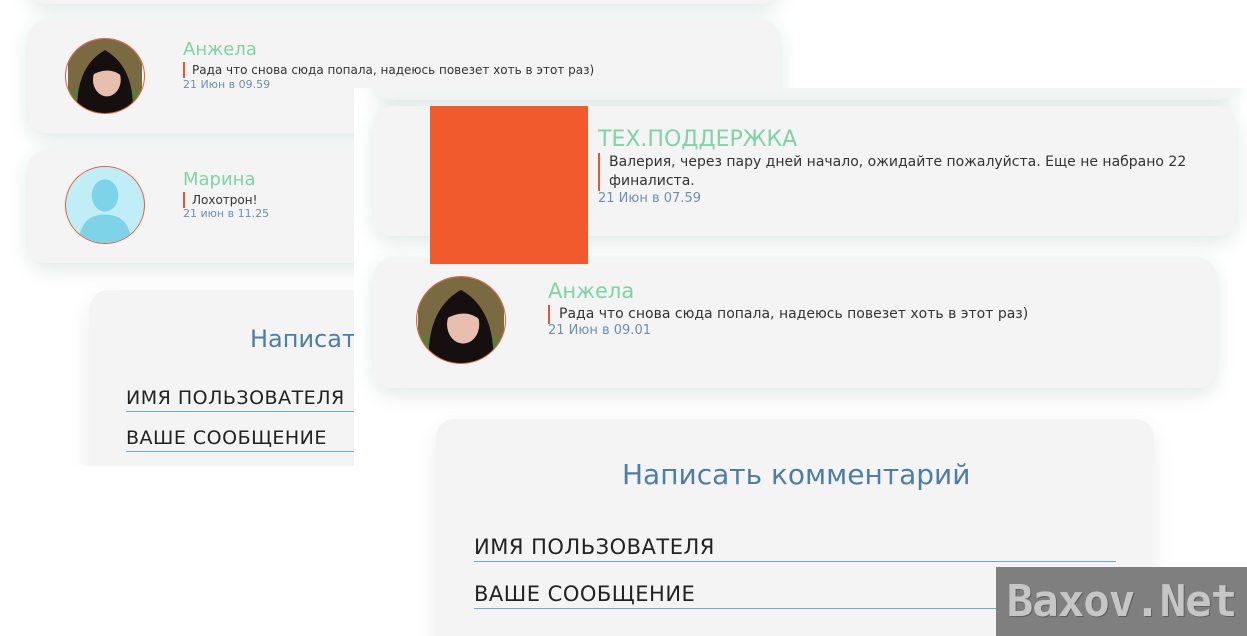  What do you see at coordinates (1121, 601) in the screenshot?
I see `watermark: Baxov.Net` at bounding box center [1121, 601].